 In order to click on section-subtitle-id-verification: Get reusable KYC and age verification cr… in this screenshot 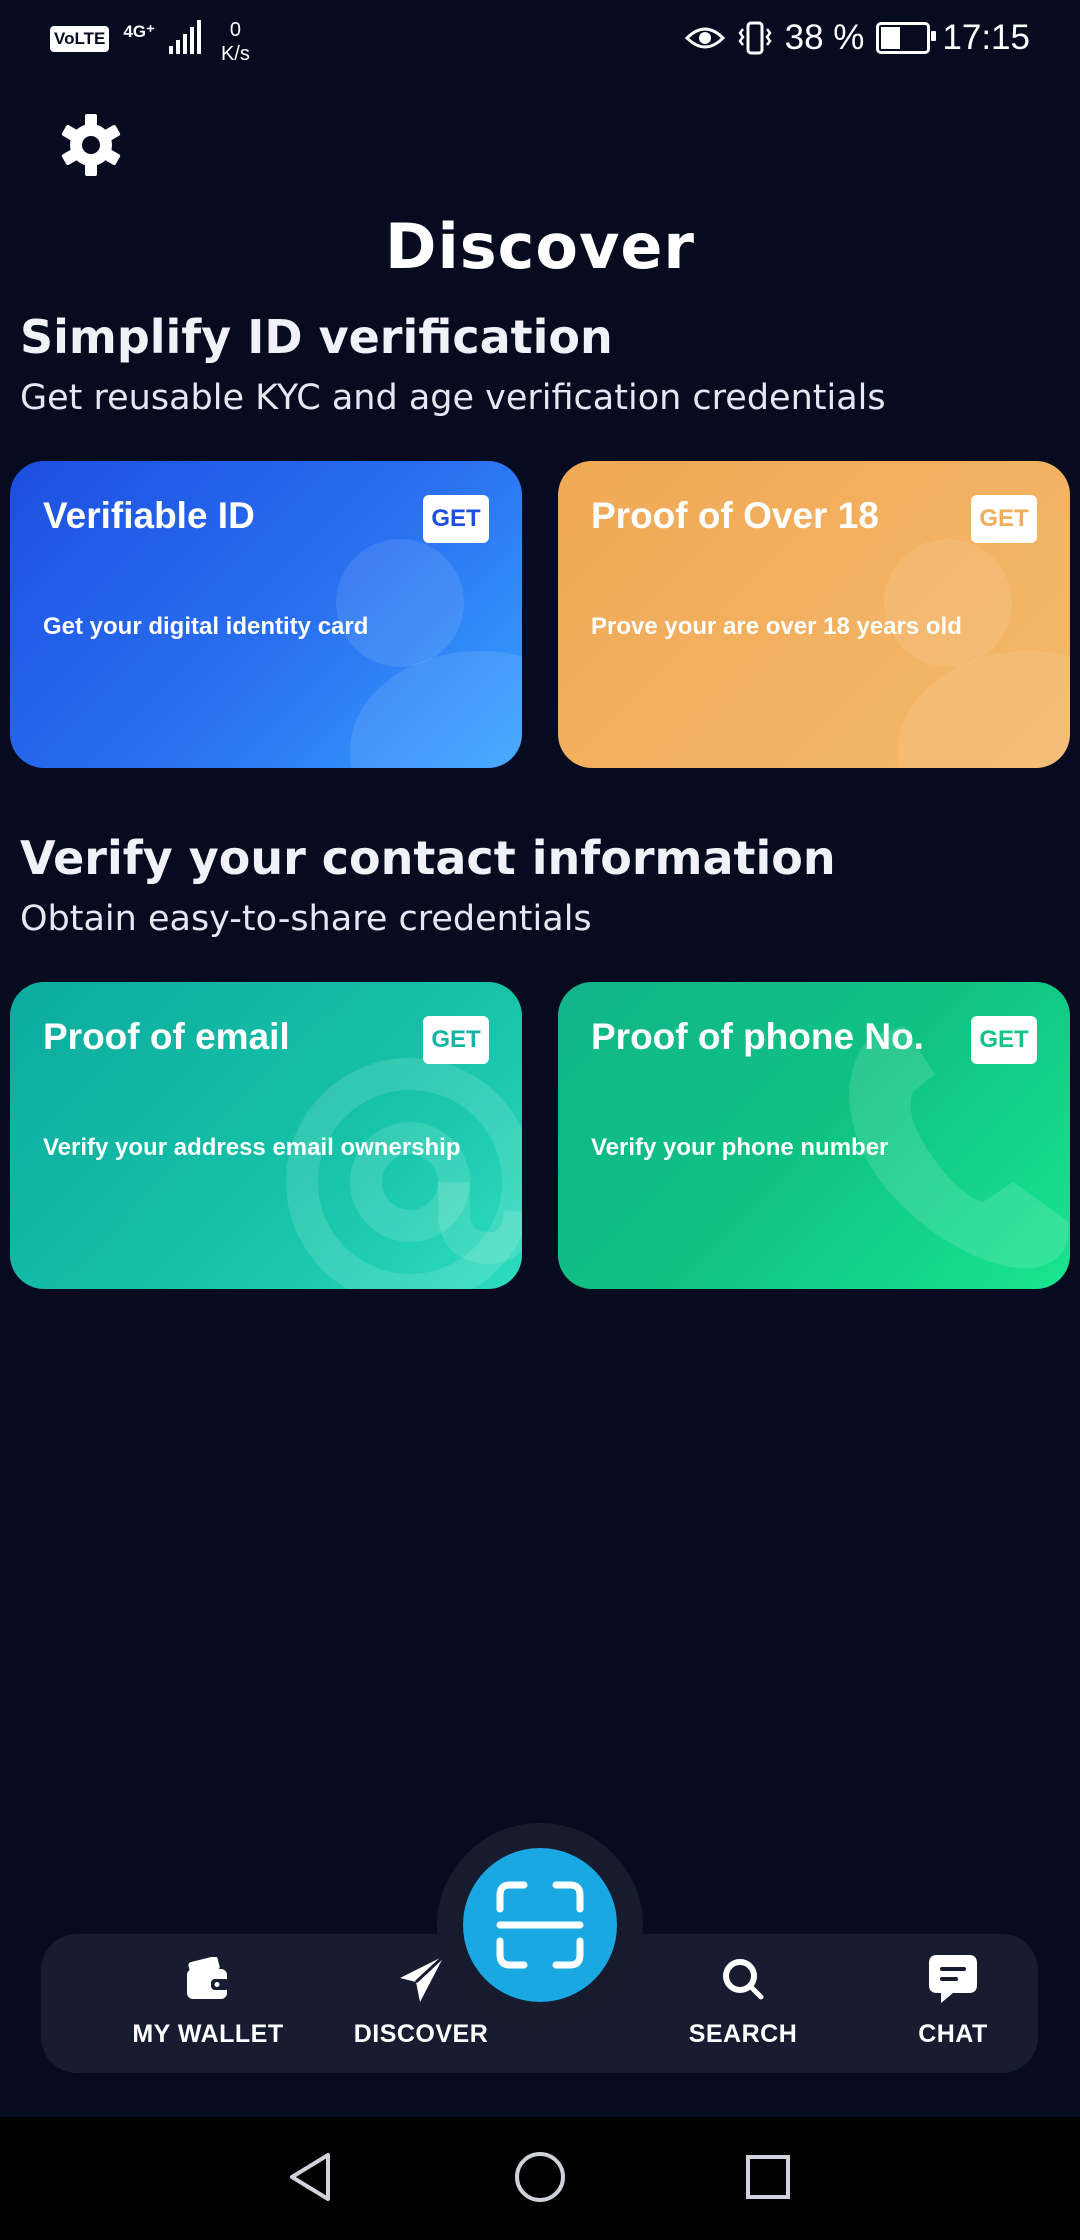, I will do `click(453, 398)`.